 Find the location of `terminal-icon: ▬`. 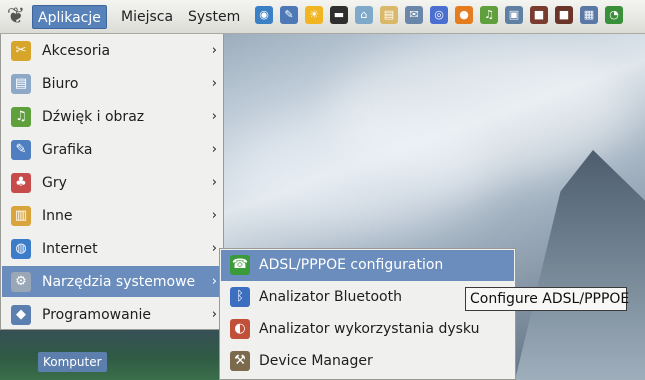

terminal-icon: ▬ is located at coordinates (339, 15).